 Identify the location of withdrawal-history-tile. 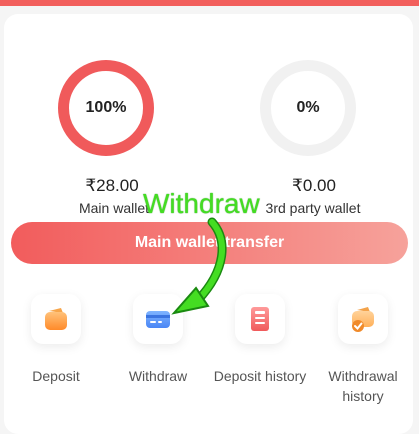
(363, 319).